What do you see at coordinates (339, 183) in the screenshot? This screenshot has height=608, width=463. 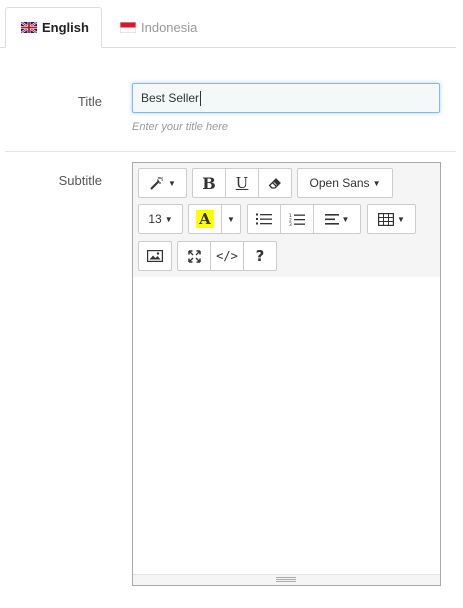 I see `font-family-value: Open Sans` at bounding box center [339, 183].